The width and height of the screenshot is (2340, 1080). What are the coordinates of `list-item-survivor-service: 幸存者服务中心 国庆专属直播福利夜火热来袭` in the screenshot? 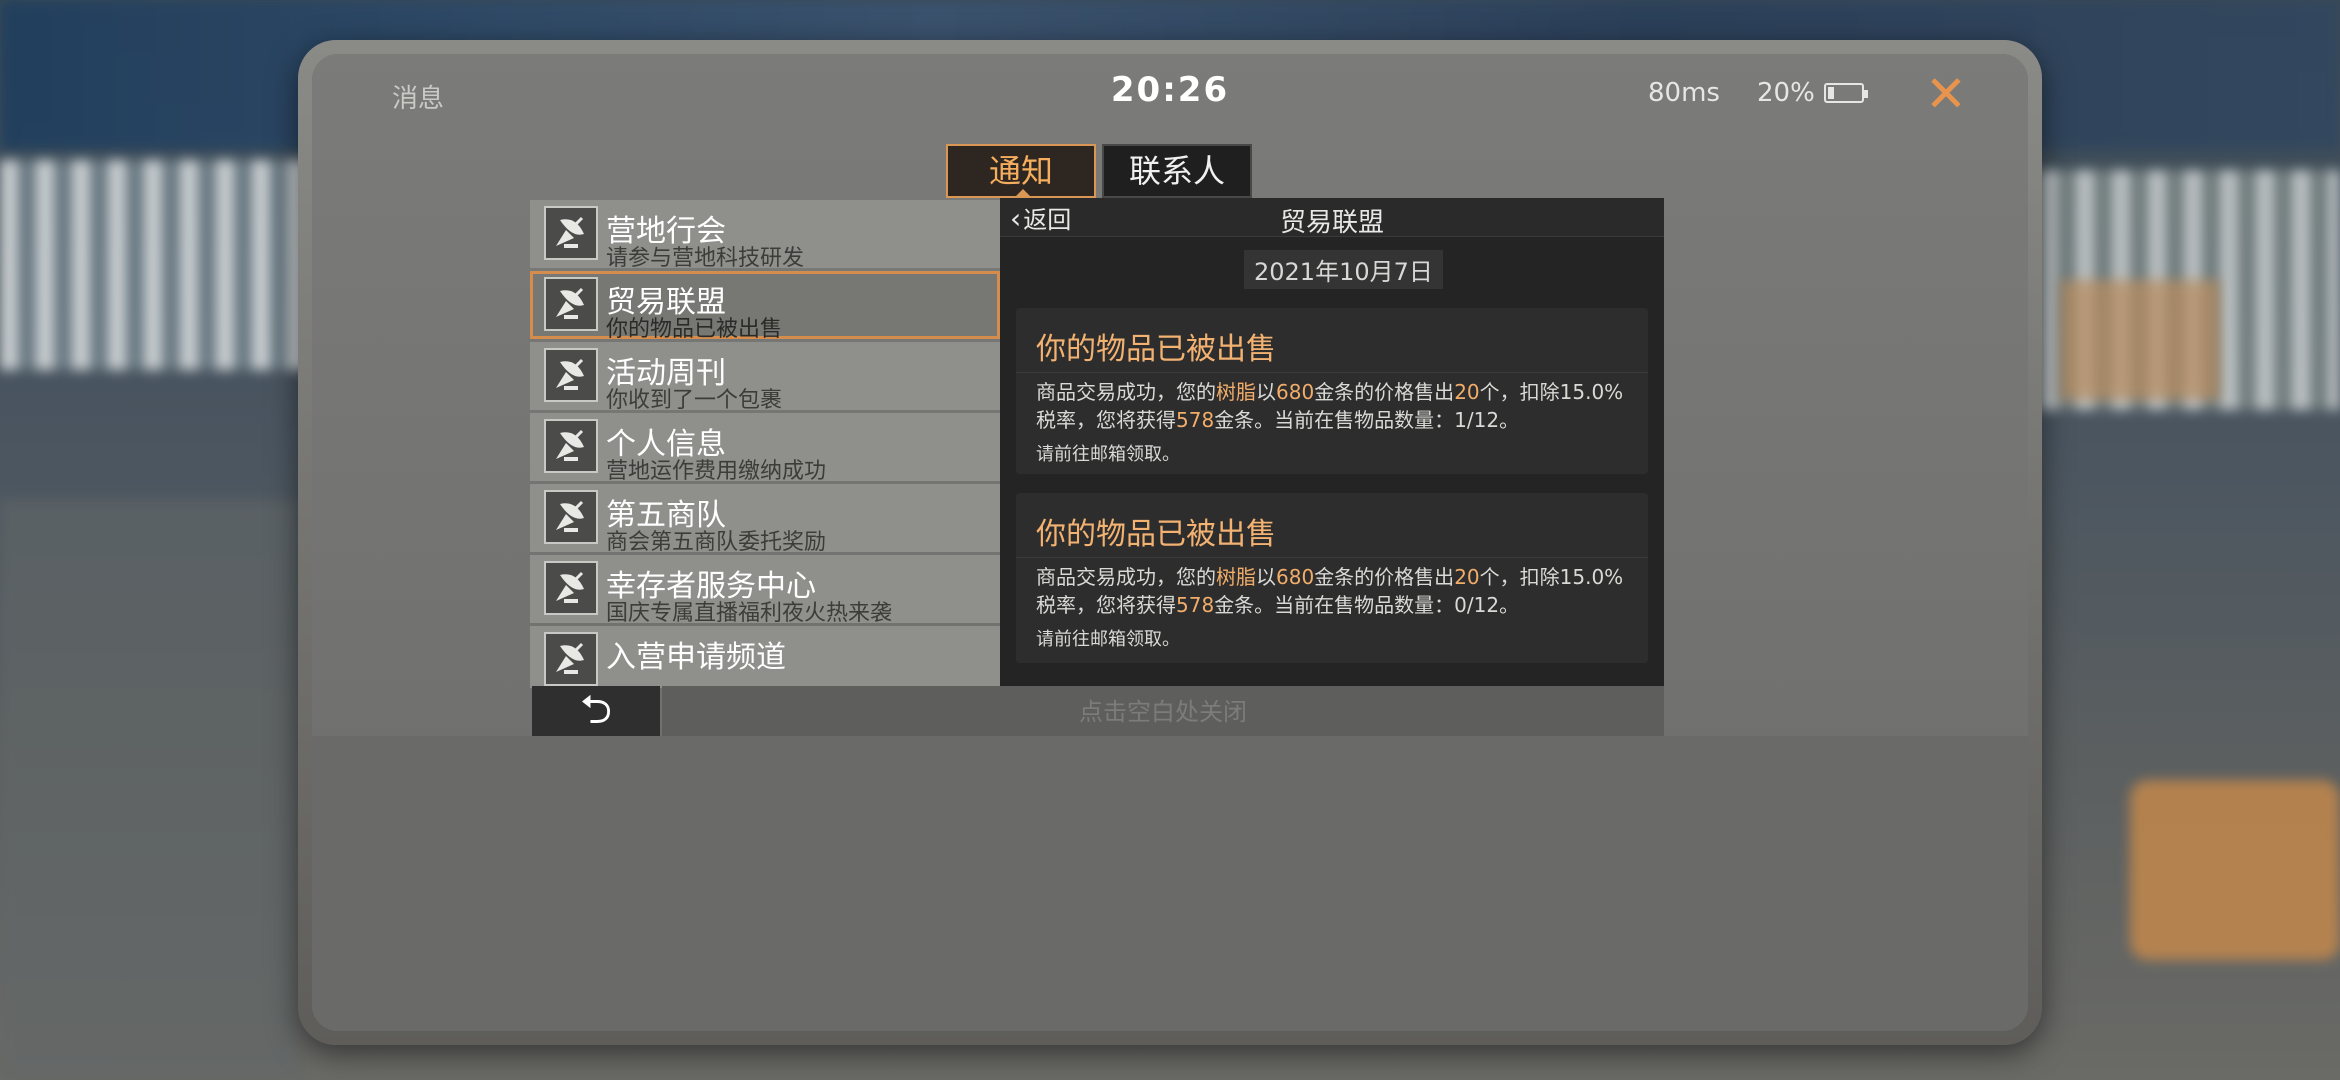 It's located at (765, 590).